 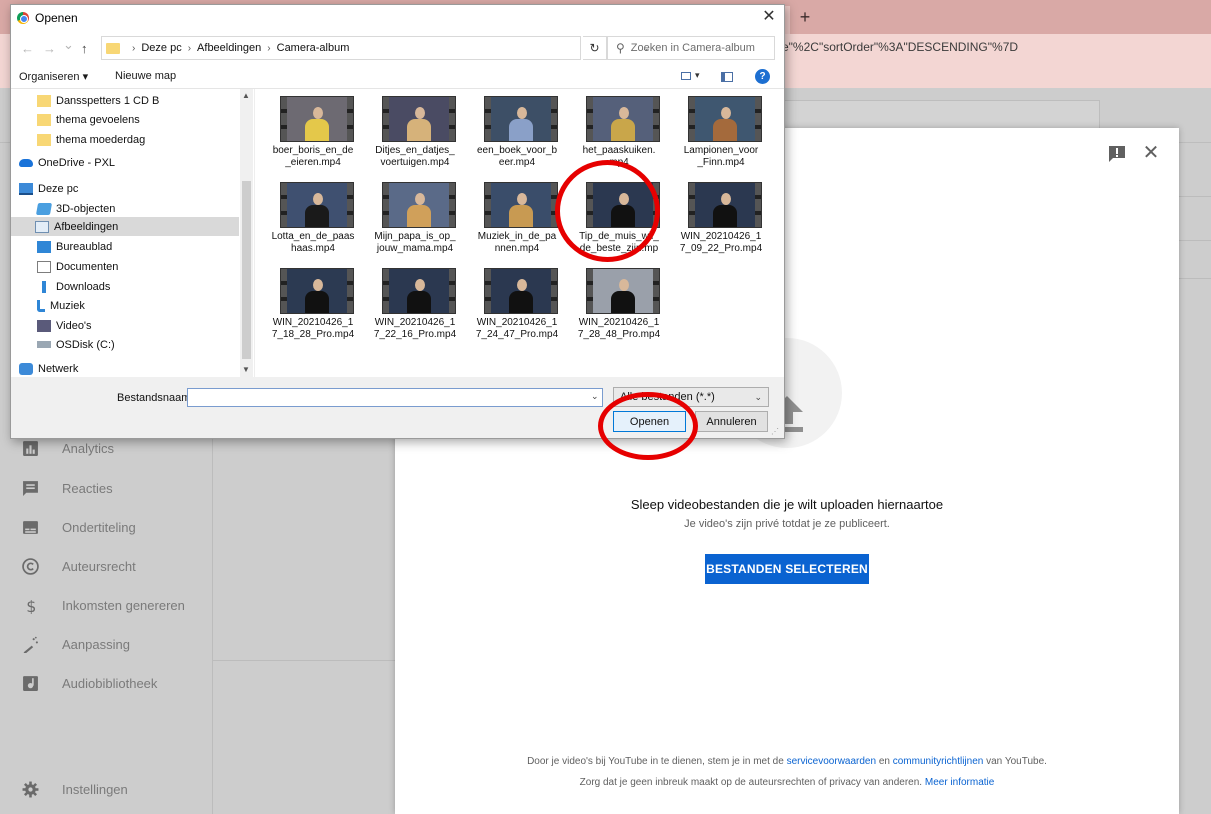 I want to click on tree-item-deze-pc: Deze pc, so click(x=48, y=188).